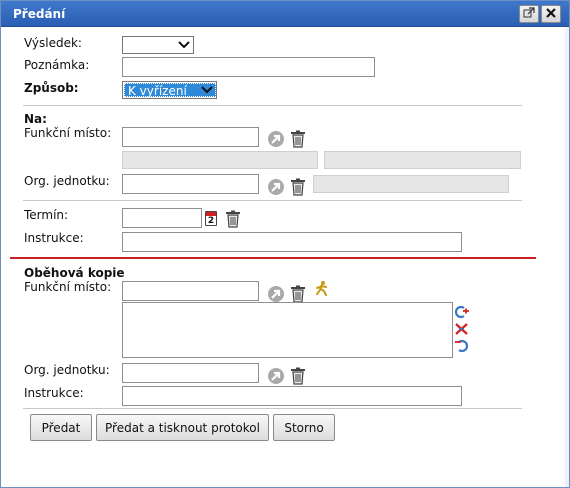  I want to click on dialog-titlebar: Předání, so click(285, 14).